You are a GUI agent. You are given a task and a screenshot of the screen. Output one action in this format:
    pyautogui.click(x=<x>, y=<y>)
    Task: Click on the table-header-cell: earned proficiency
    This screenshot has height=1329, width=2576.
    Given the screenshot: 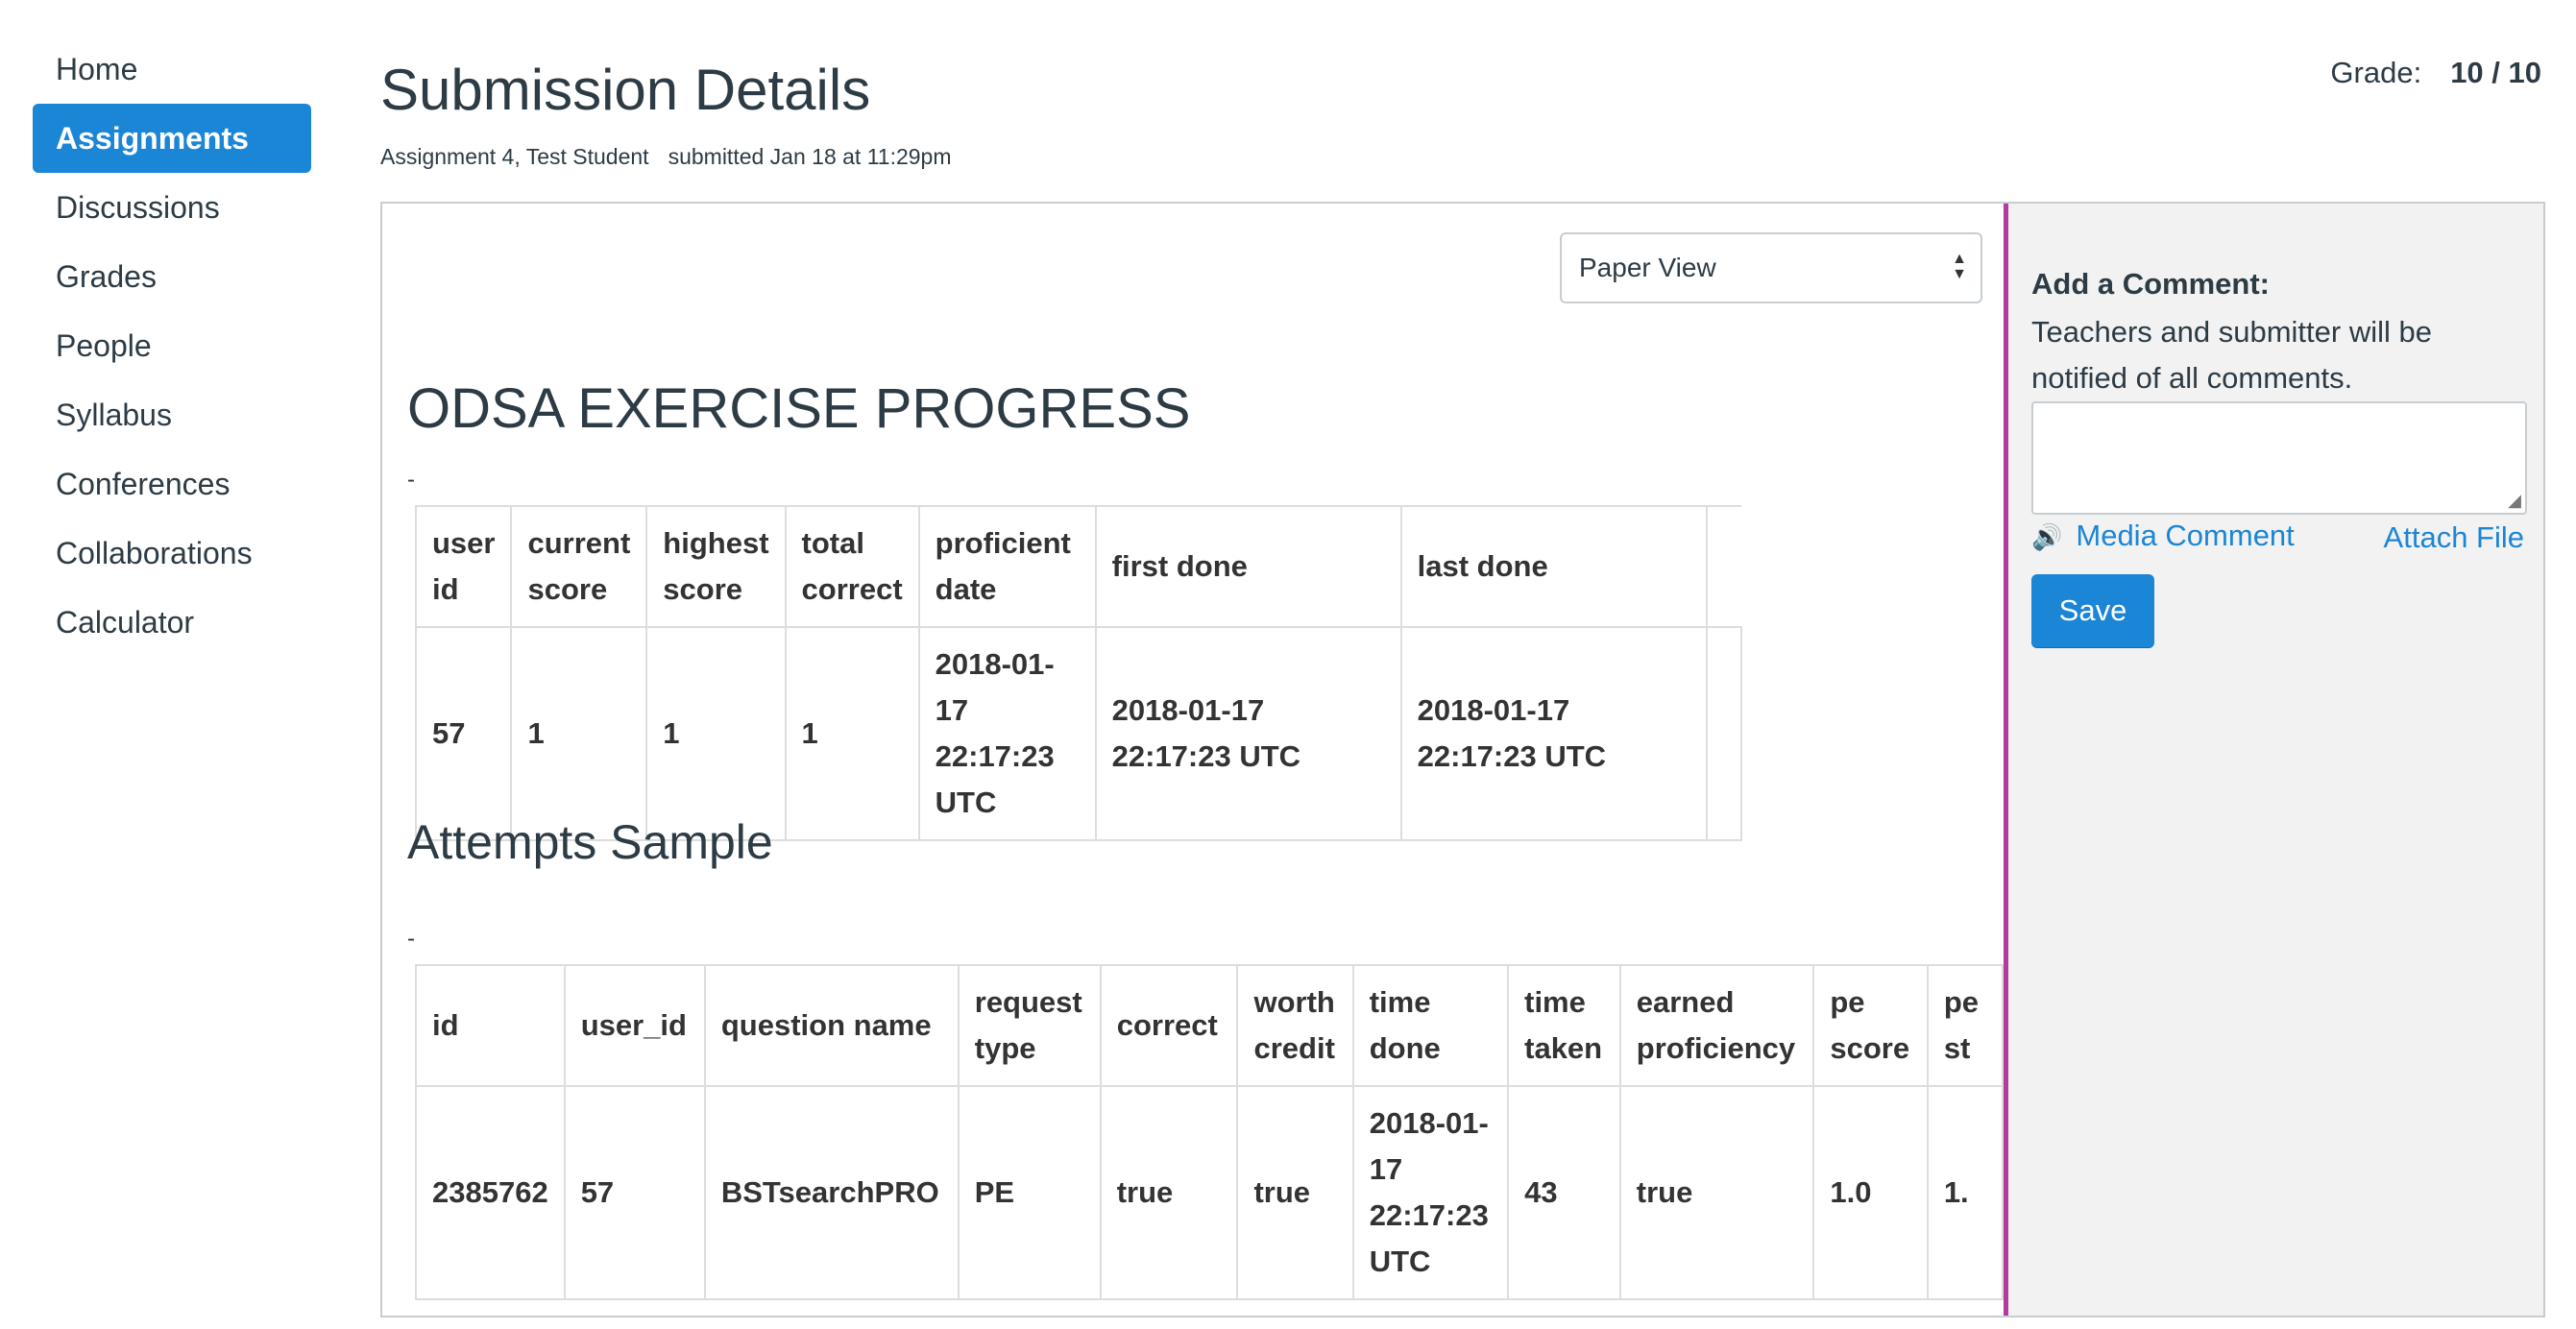 What is the action you would take?
    pyautogui.click(x=1716, y=1025)
    